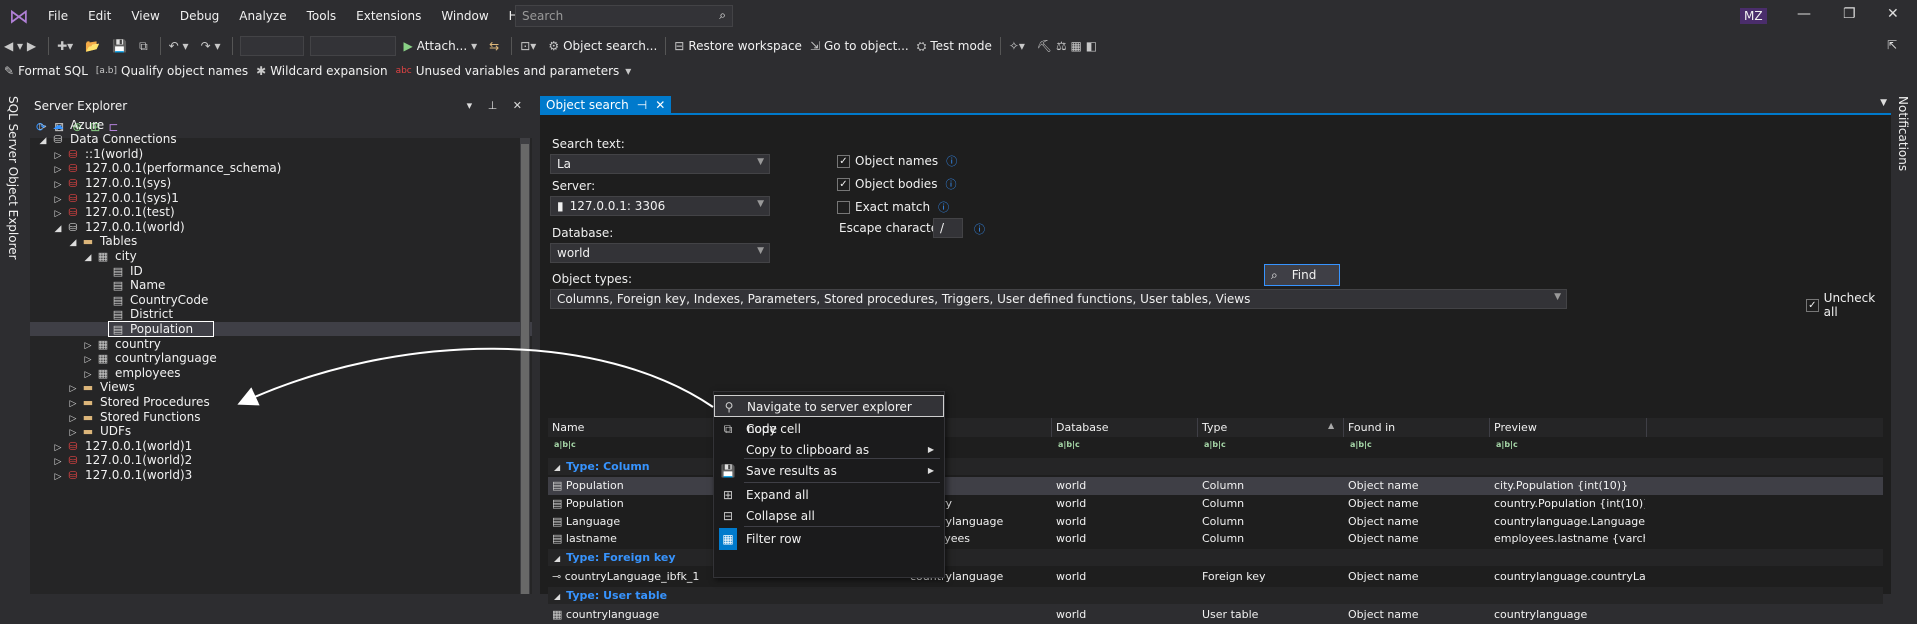 The image size is (1917, 624). Describe the element at coordinates (172, 71) in the screenshot. I see `qualify-names-button: [a.b] Qualify object names` at that location.